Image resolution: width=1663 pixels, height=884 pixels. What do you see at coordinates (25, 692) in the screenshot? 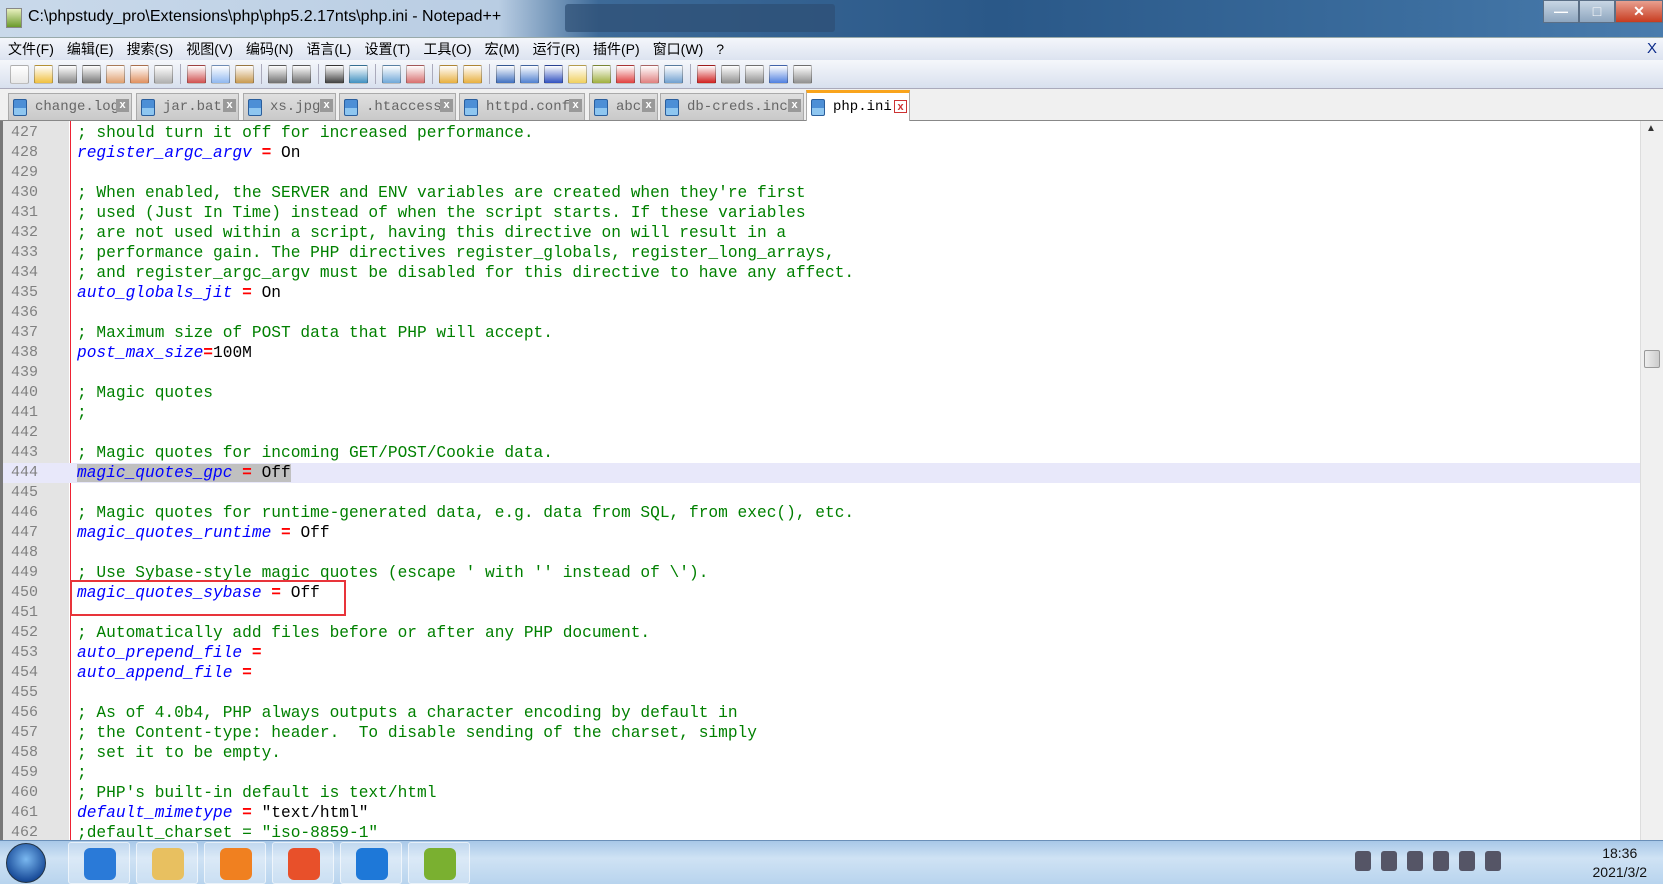
I see `line-number: 455` at bounding box center [25, 692].